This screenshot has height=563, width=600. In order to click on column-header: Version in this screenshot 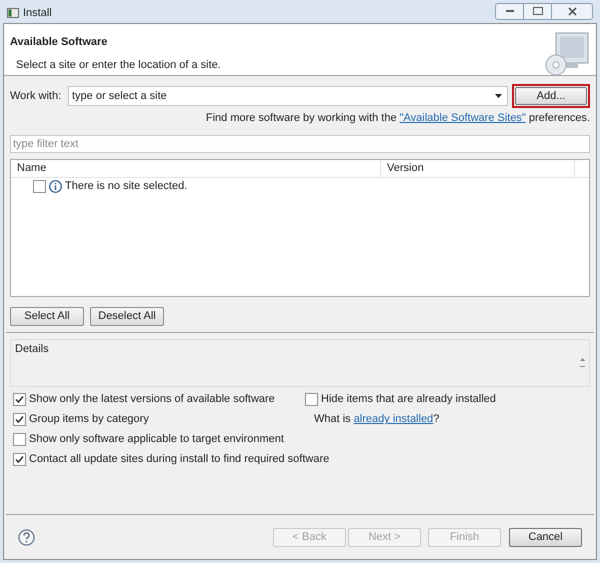, I will do `click(478, 168)`.